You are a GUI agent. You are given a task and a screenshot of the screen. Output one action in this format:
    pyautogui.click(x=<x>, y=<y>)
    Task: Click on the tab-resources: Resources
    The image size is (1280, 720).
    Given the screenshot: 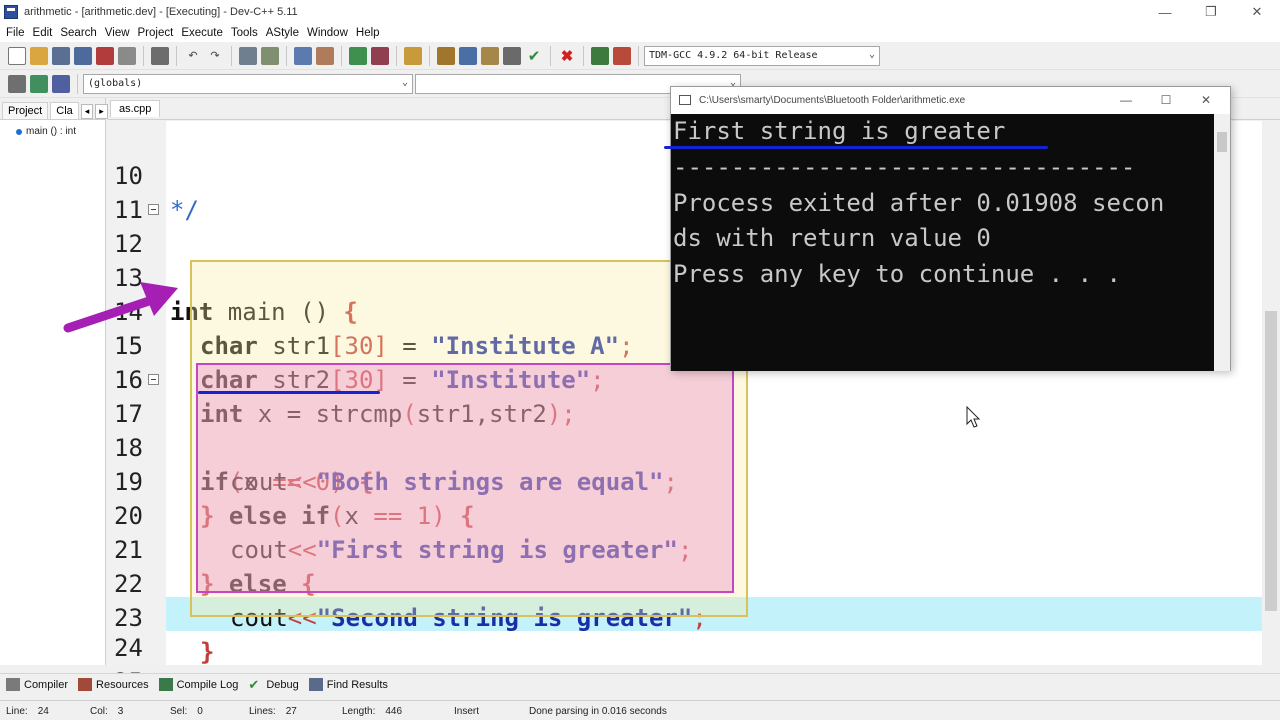 What is the action you would take?
    pyautogui.click(x=113, y=684)
    